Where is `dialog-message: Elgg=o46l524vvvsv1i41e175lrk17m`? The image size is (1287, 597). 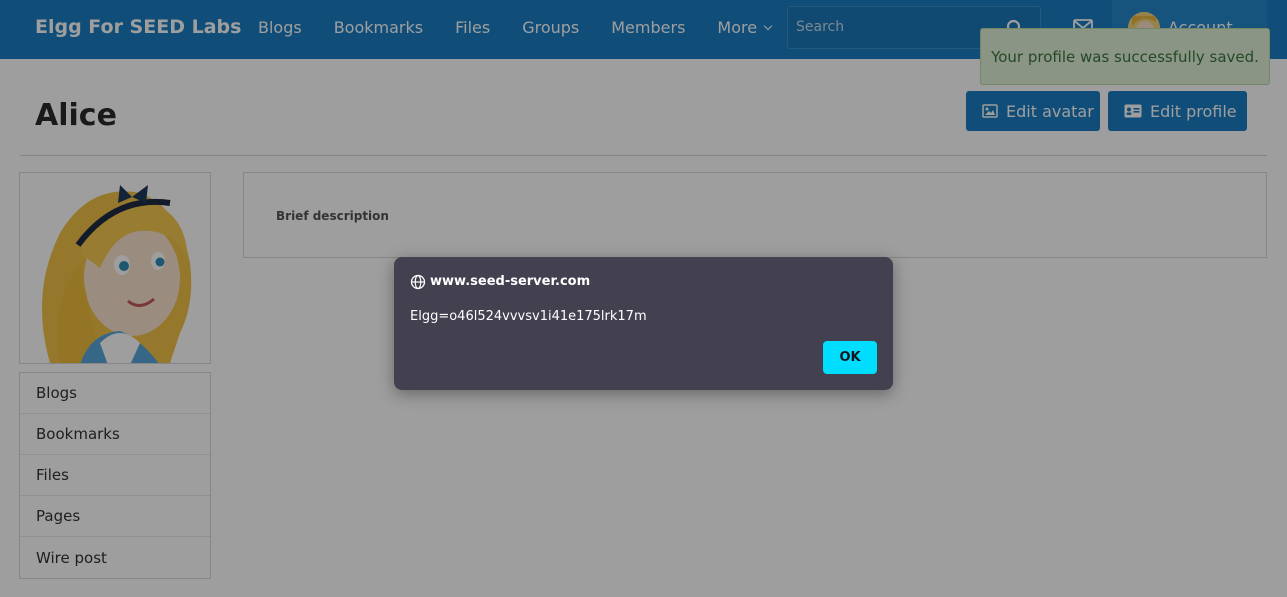 dialog-message: Elgg=o46l524vvvsv1i41e175lrk17m is located at coordinates (528, 316).